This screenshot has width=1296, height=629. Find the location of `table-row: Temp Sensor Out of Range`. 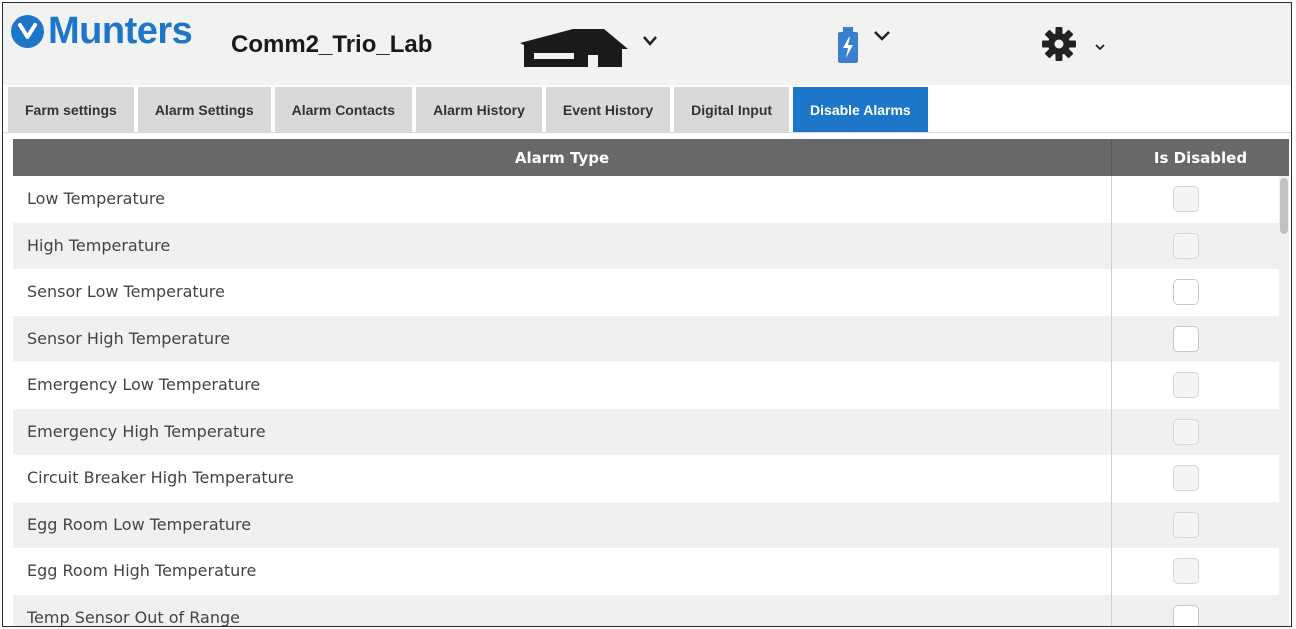

table-row: Temp Sensor Out of Range is located at coordinates (646, 610).